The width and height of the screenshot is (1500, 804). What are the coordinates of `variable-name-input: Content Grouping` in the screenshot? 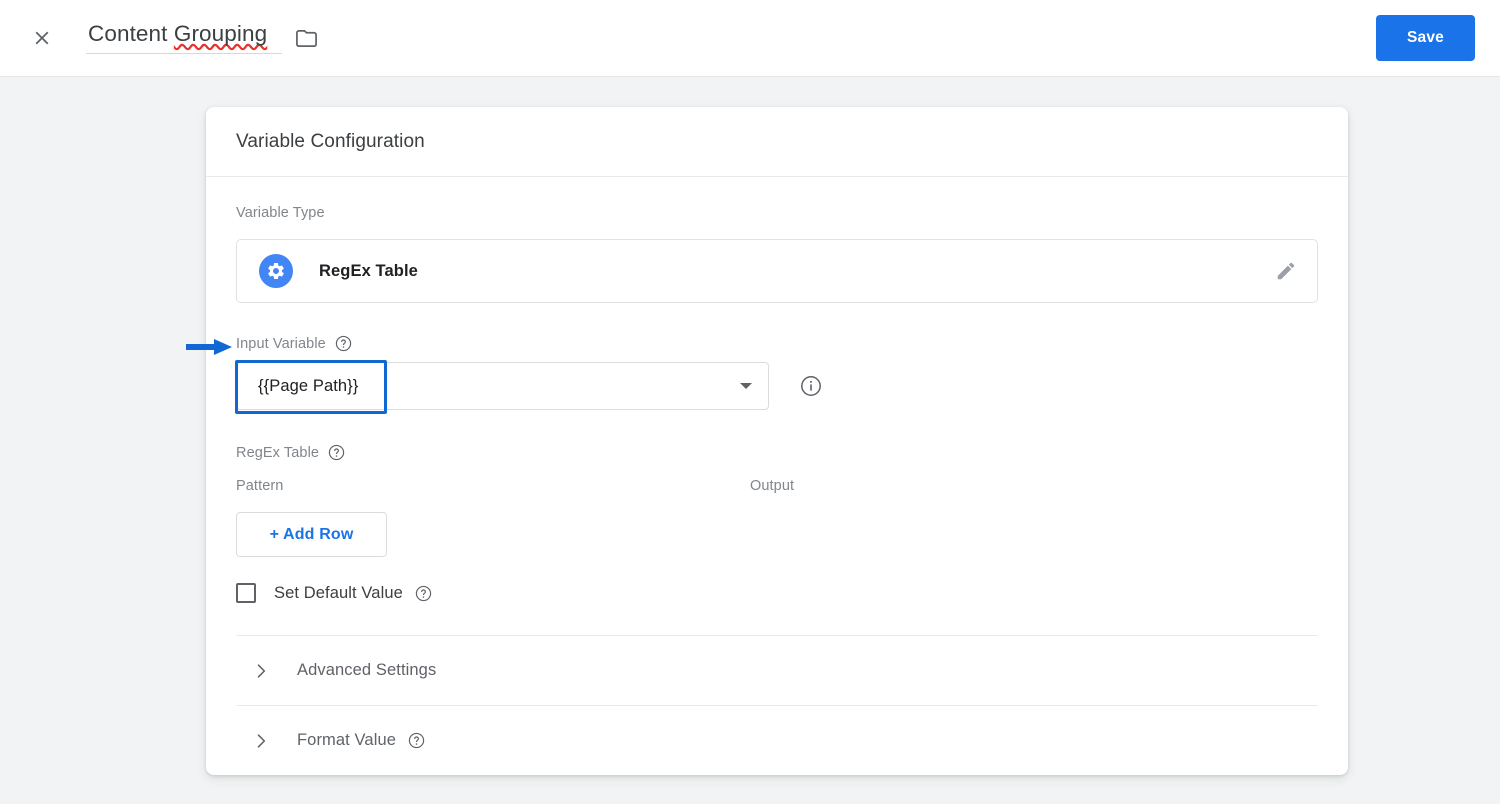 It's located at (184, 37).